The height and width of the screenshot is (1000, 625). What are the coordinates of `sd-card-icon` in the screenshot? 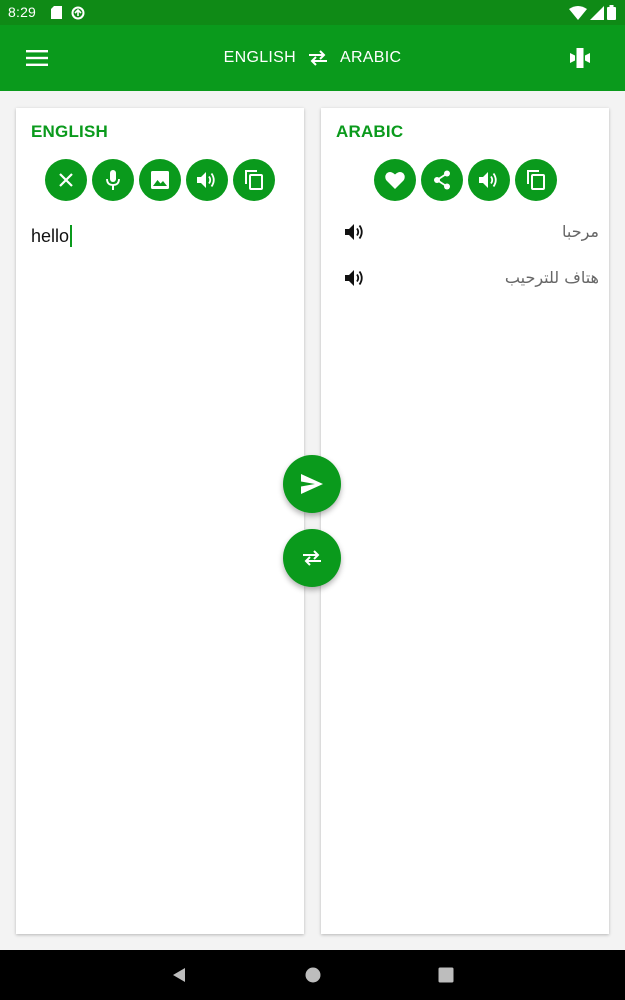 It's located at (56, 12).